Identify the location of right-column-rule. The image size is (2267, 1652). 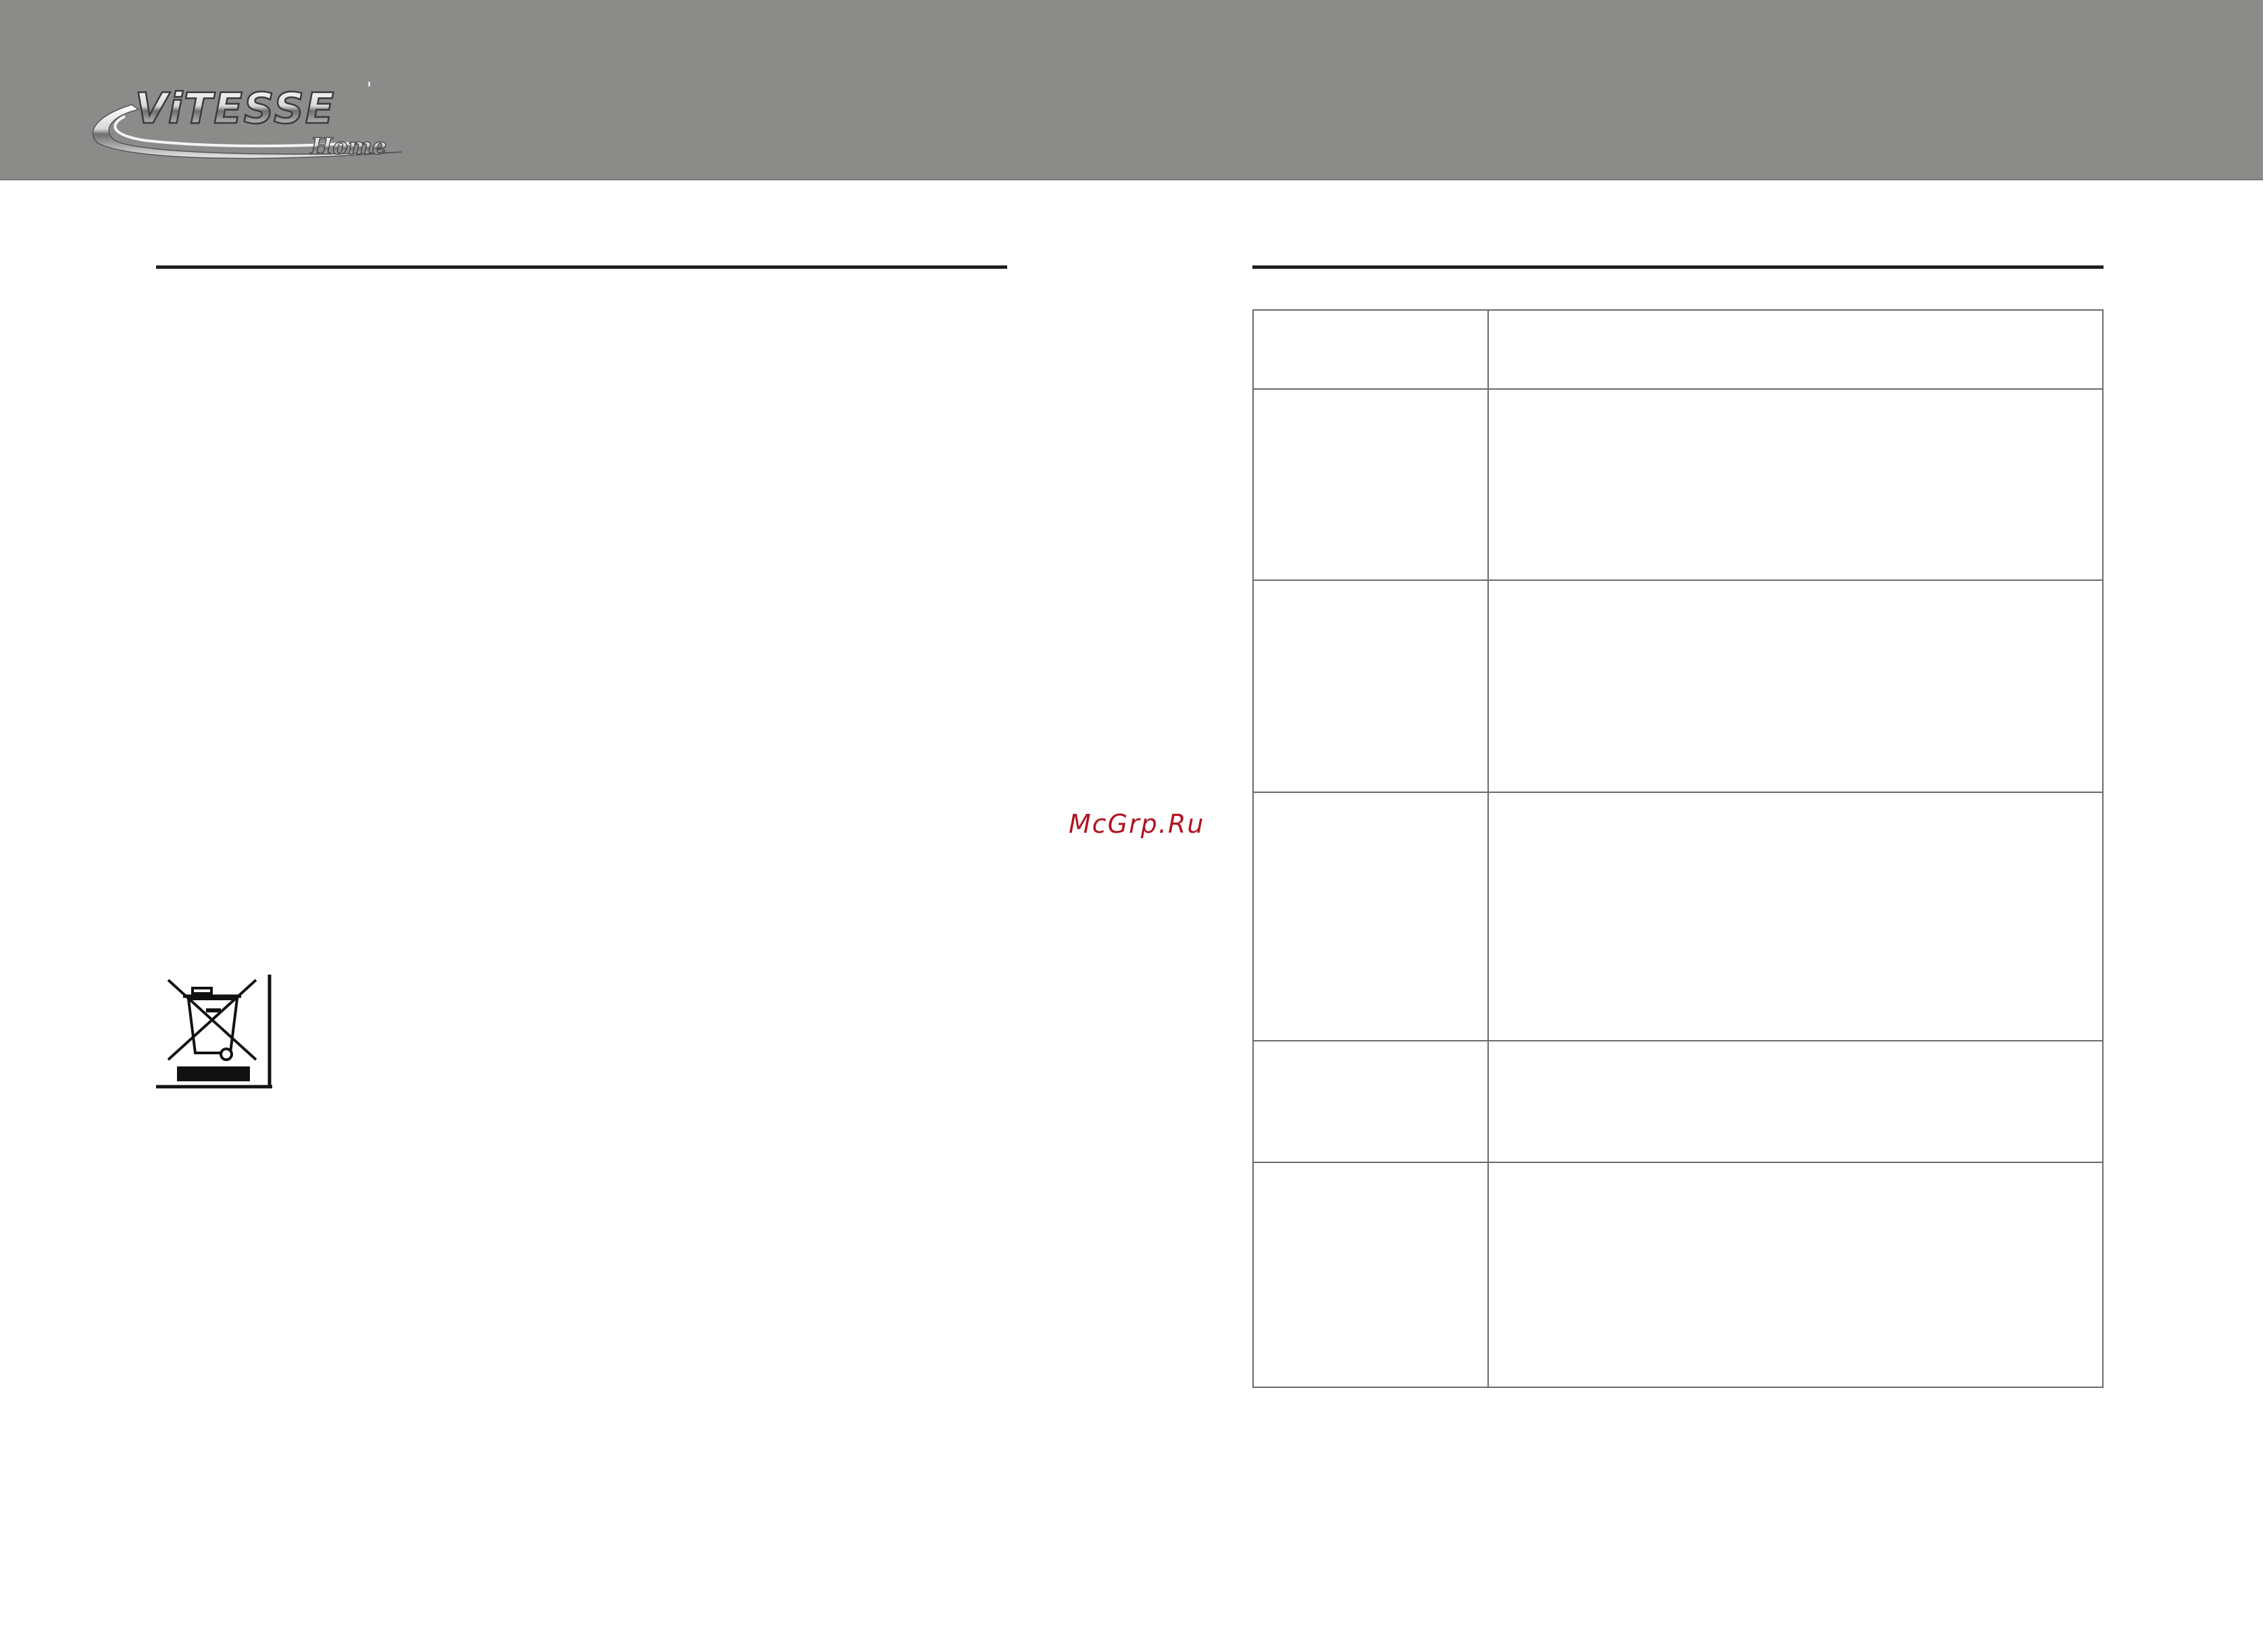
(1678, 267).